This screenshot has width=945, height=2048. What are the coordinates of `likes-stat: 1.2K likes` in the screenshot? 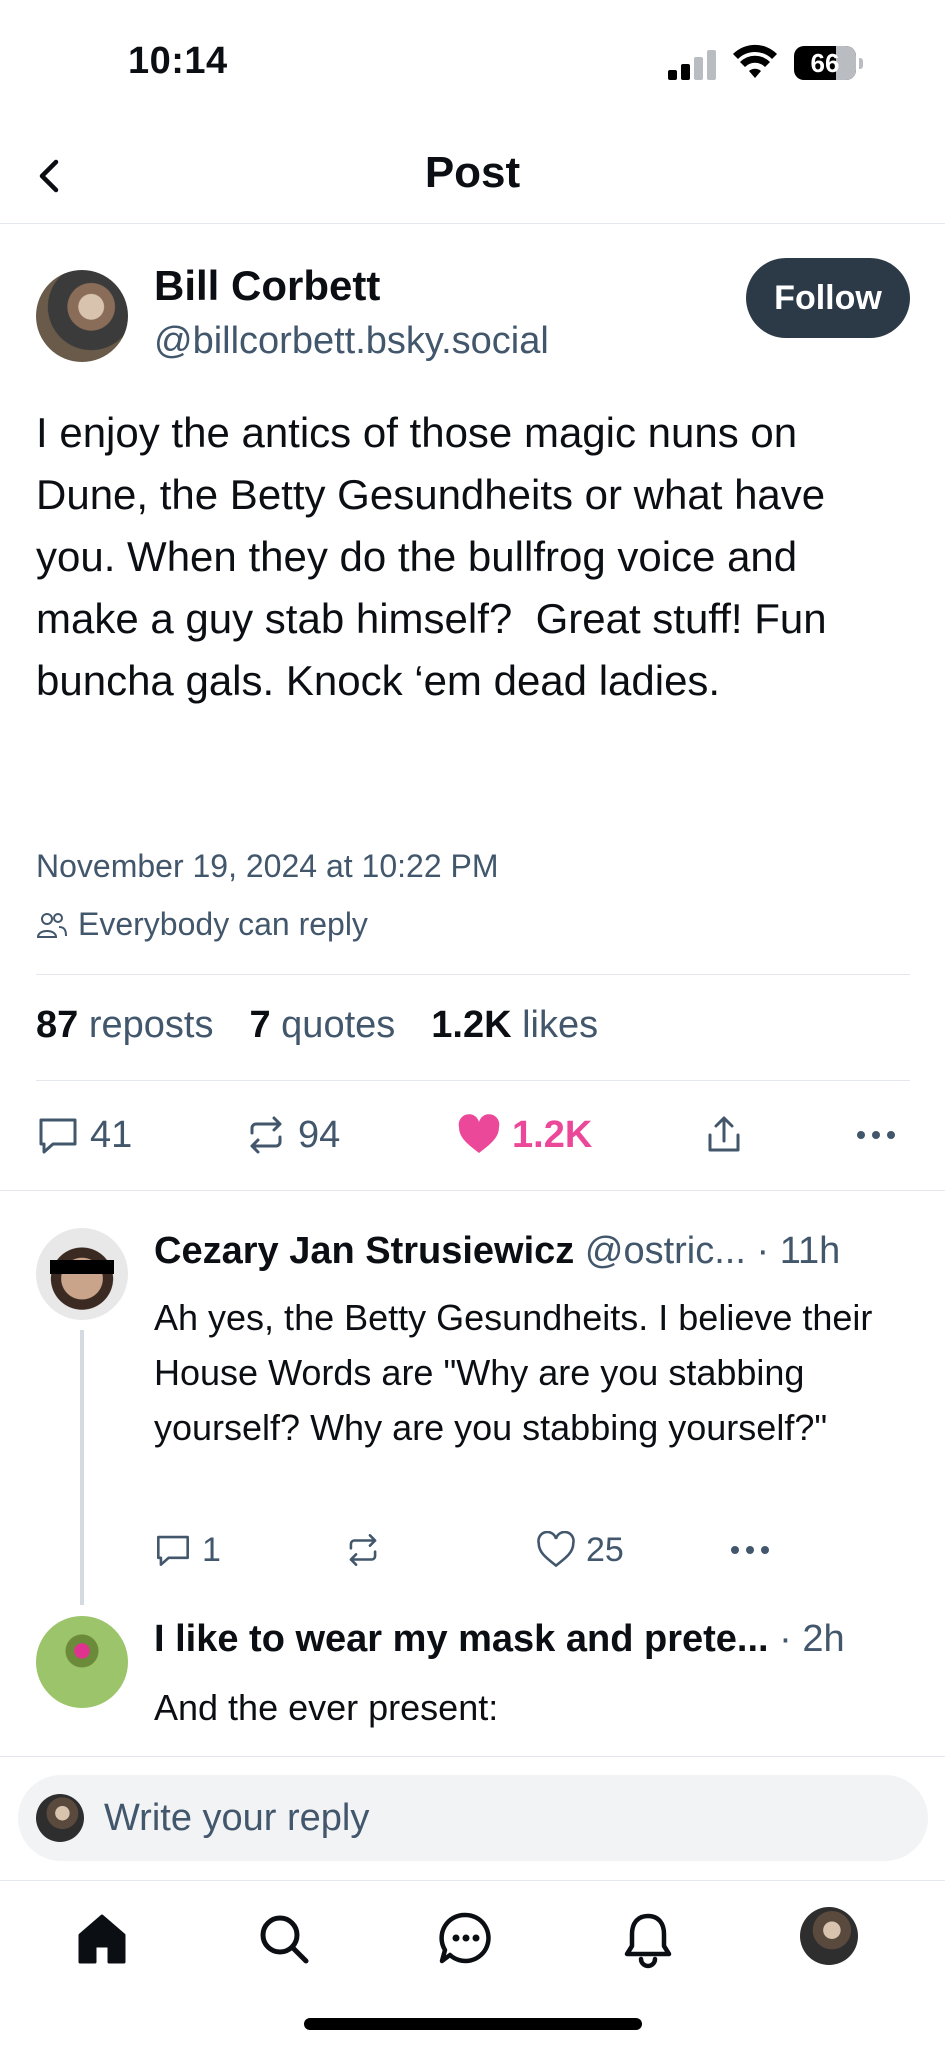 It's located at (514, 1025).